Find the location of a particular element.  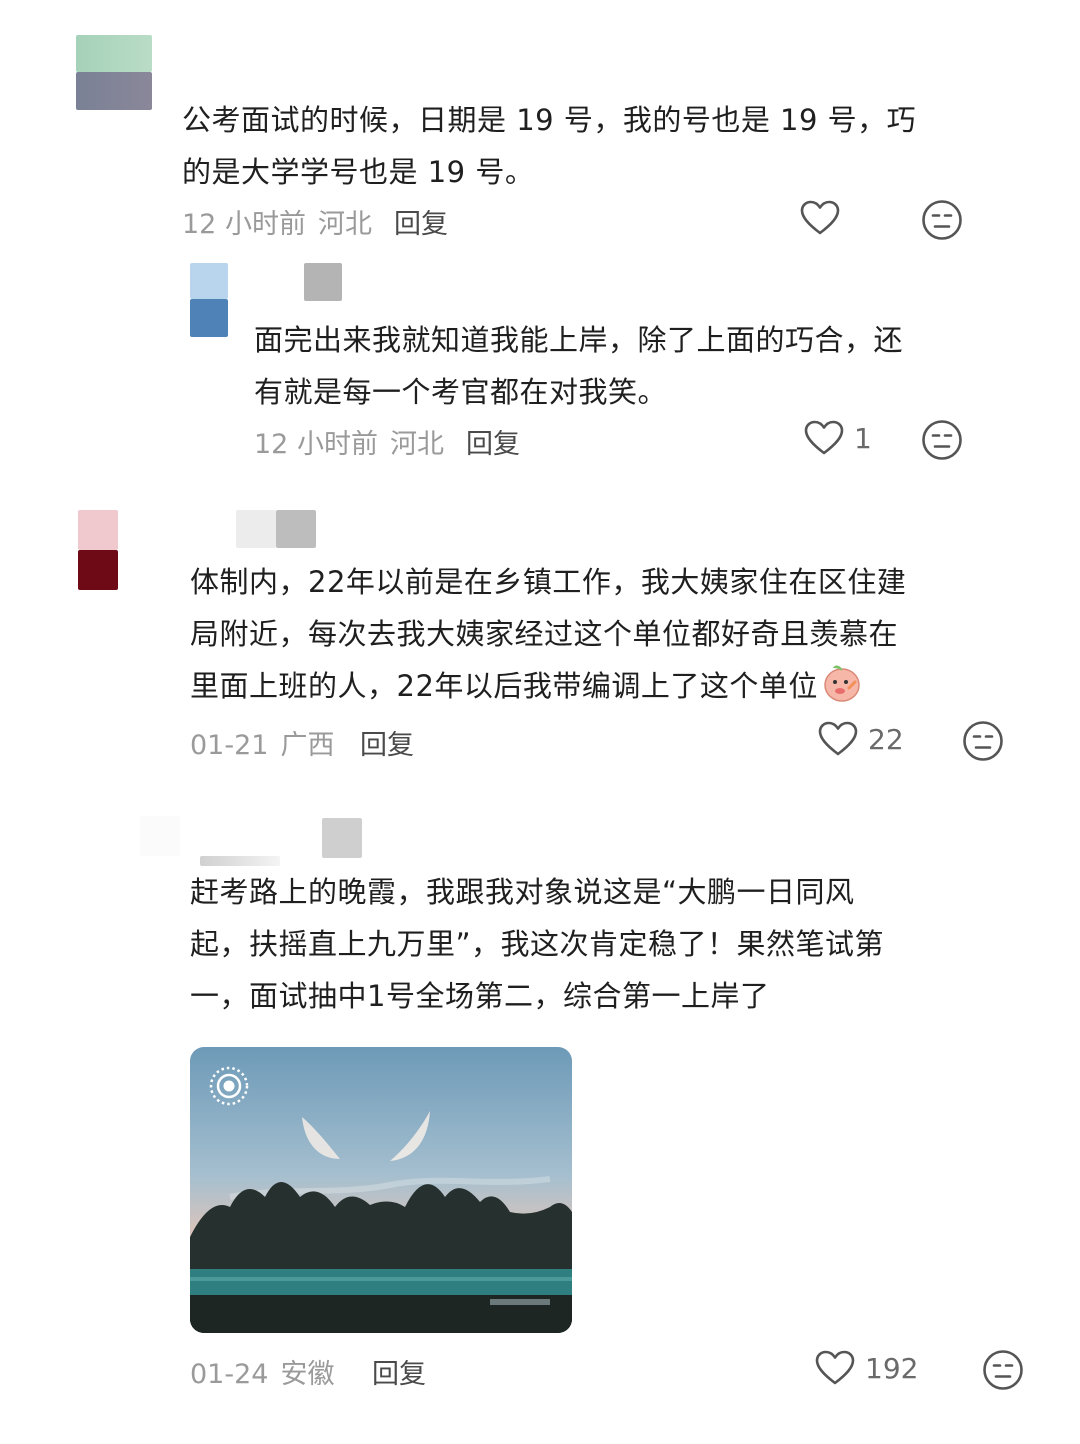

like-count: 1 is located at coordinates (863, 438).